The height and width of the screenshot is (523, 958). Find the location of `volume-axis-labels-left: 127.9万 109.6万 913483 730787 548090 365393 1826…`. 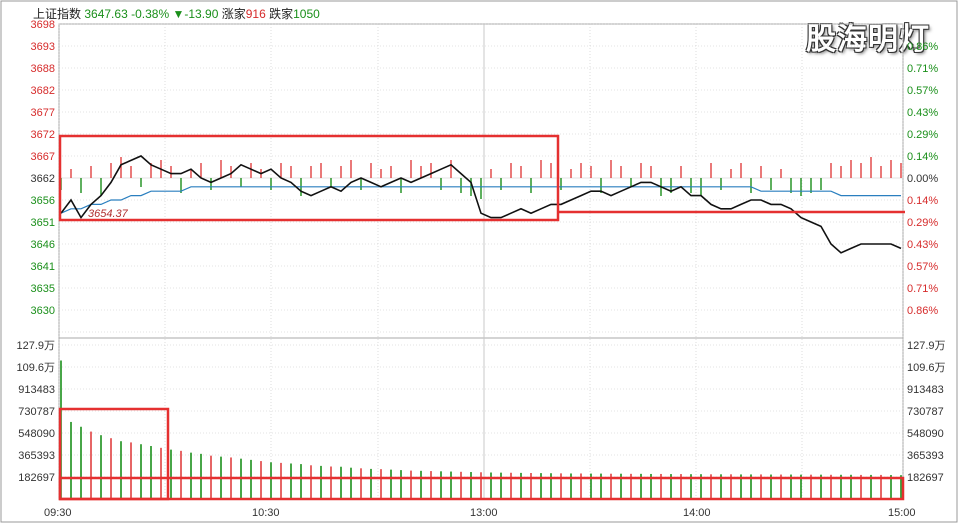

volume-axis-labels-left: 127.9万 109.6万 913483 730787 548090 365393 1826… is located at coordinates (35, 412).